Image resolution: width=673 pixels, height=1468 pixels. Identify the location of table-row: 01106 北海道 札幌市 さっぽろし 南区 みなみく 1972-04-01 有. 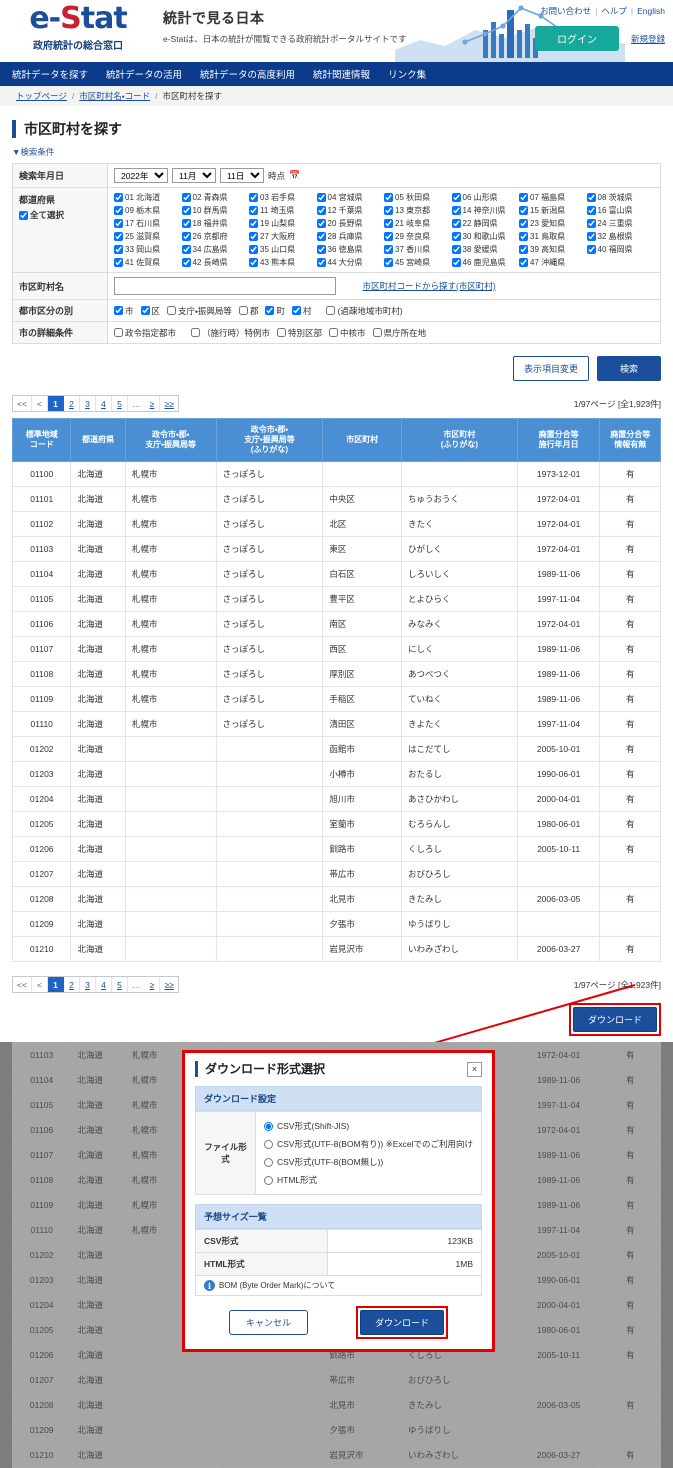
(336, 624).